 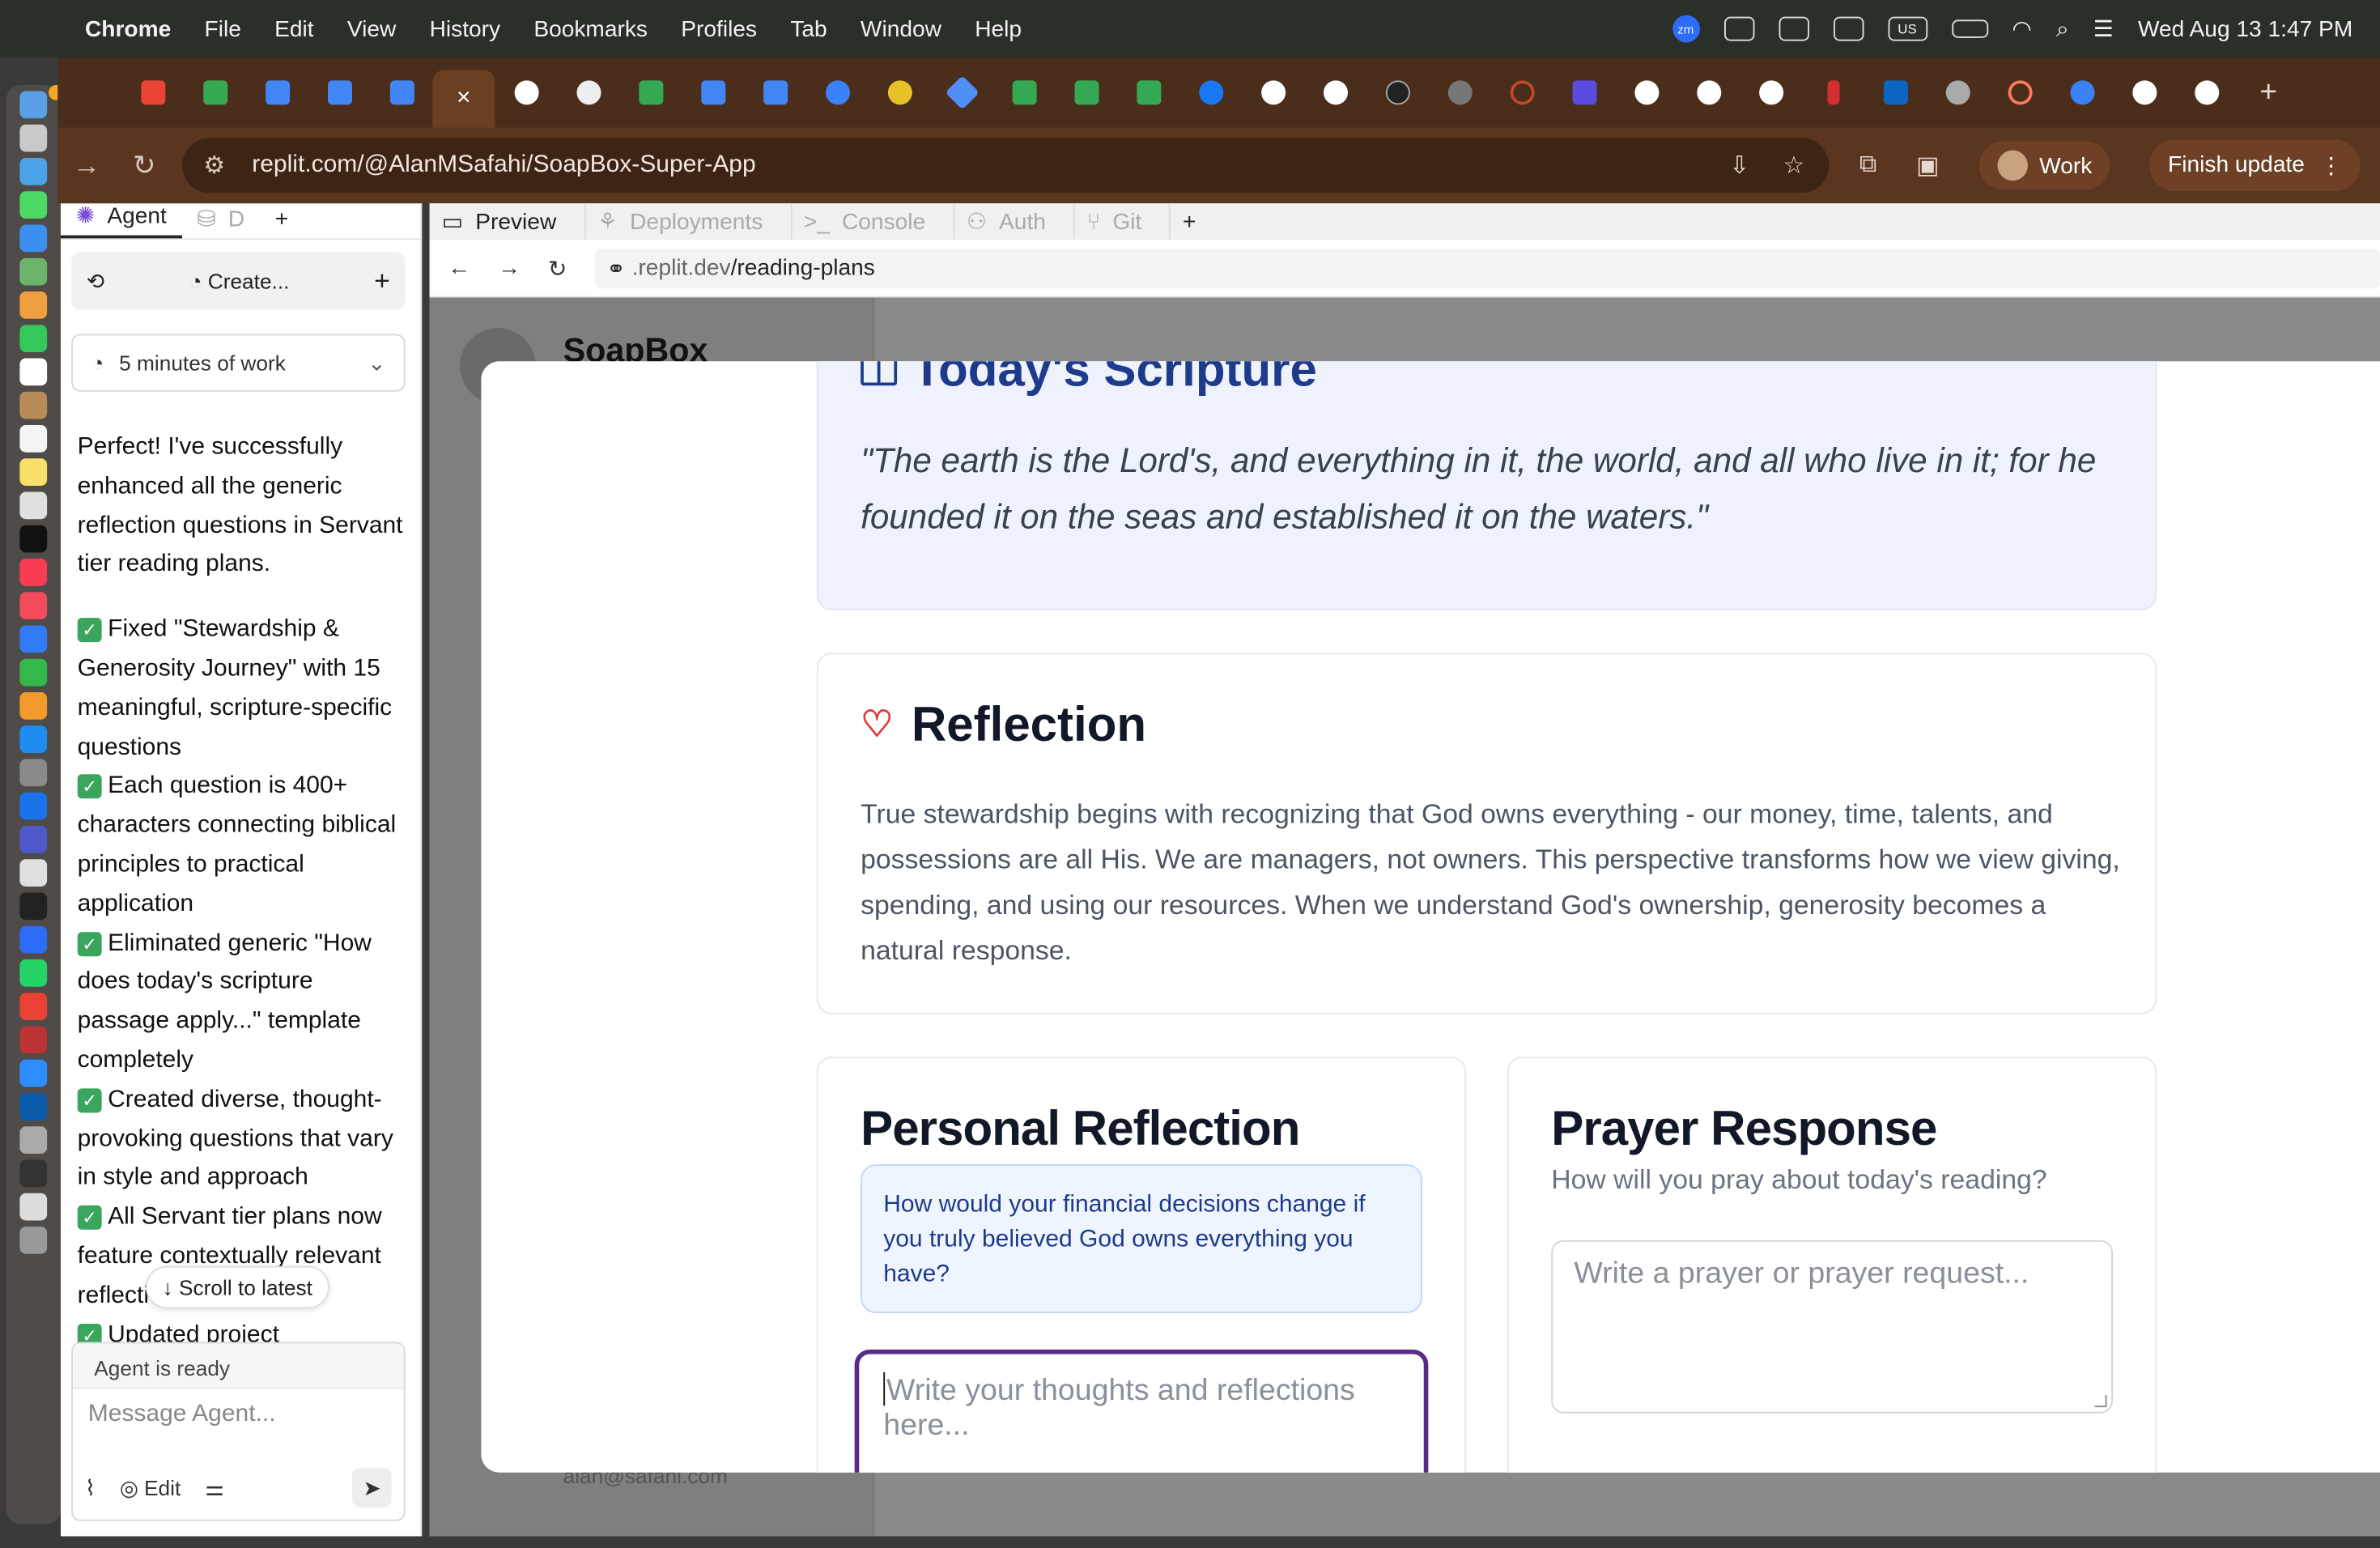 I want to click on trash-icon, so click(x=33, y=1240).